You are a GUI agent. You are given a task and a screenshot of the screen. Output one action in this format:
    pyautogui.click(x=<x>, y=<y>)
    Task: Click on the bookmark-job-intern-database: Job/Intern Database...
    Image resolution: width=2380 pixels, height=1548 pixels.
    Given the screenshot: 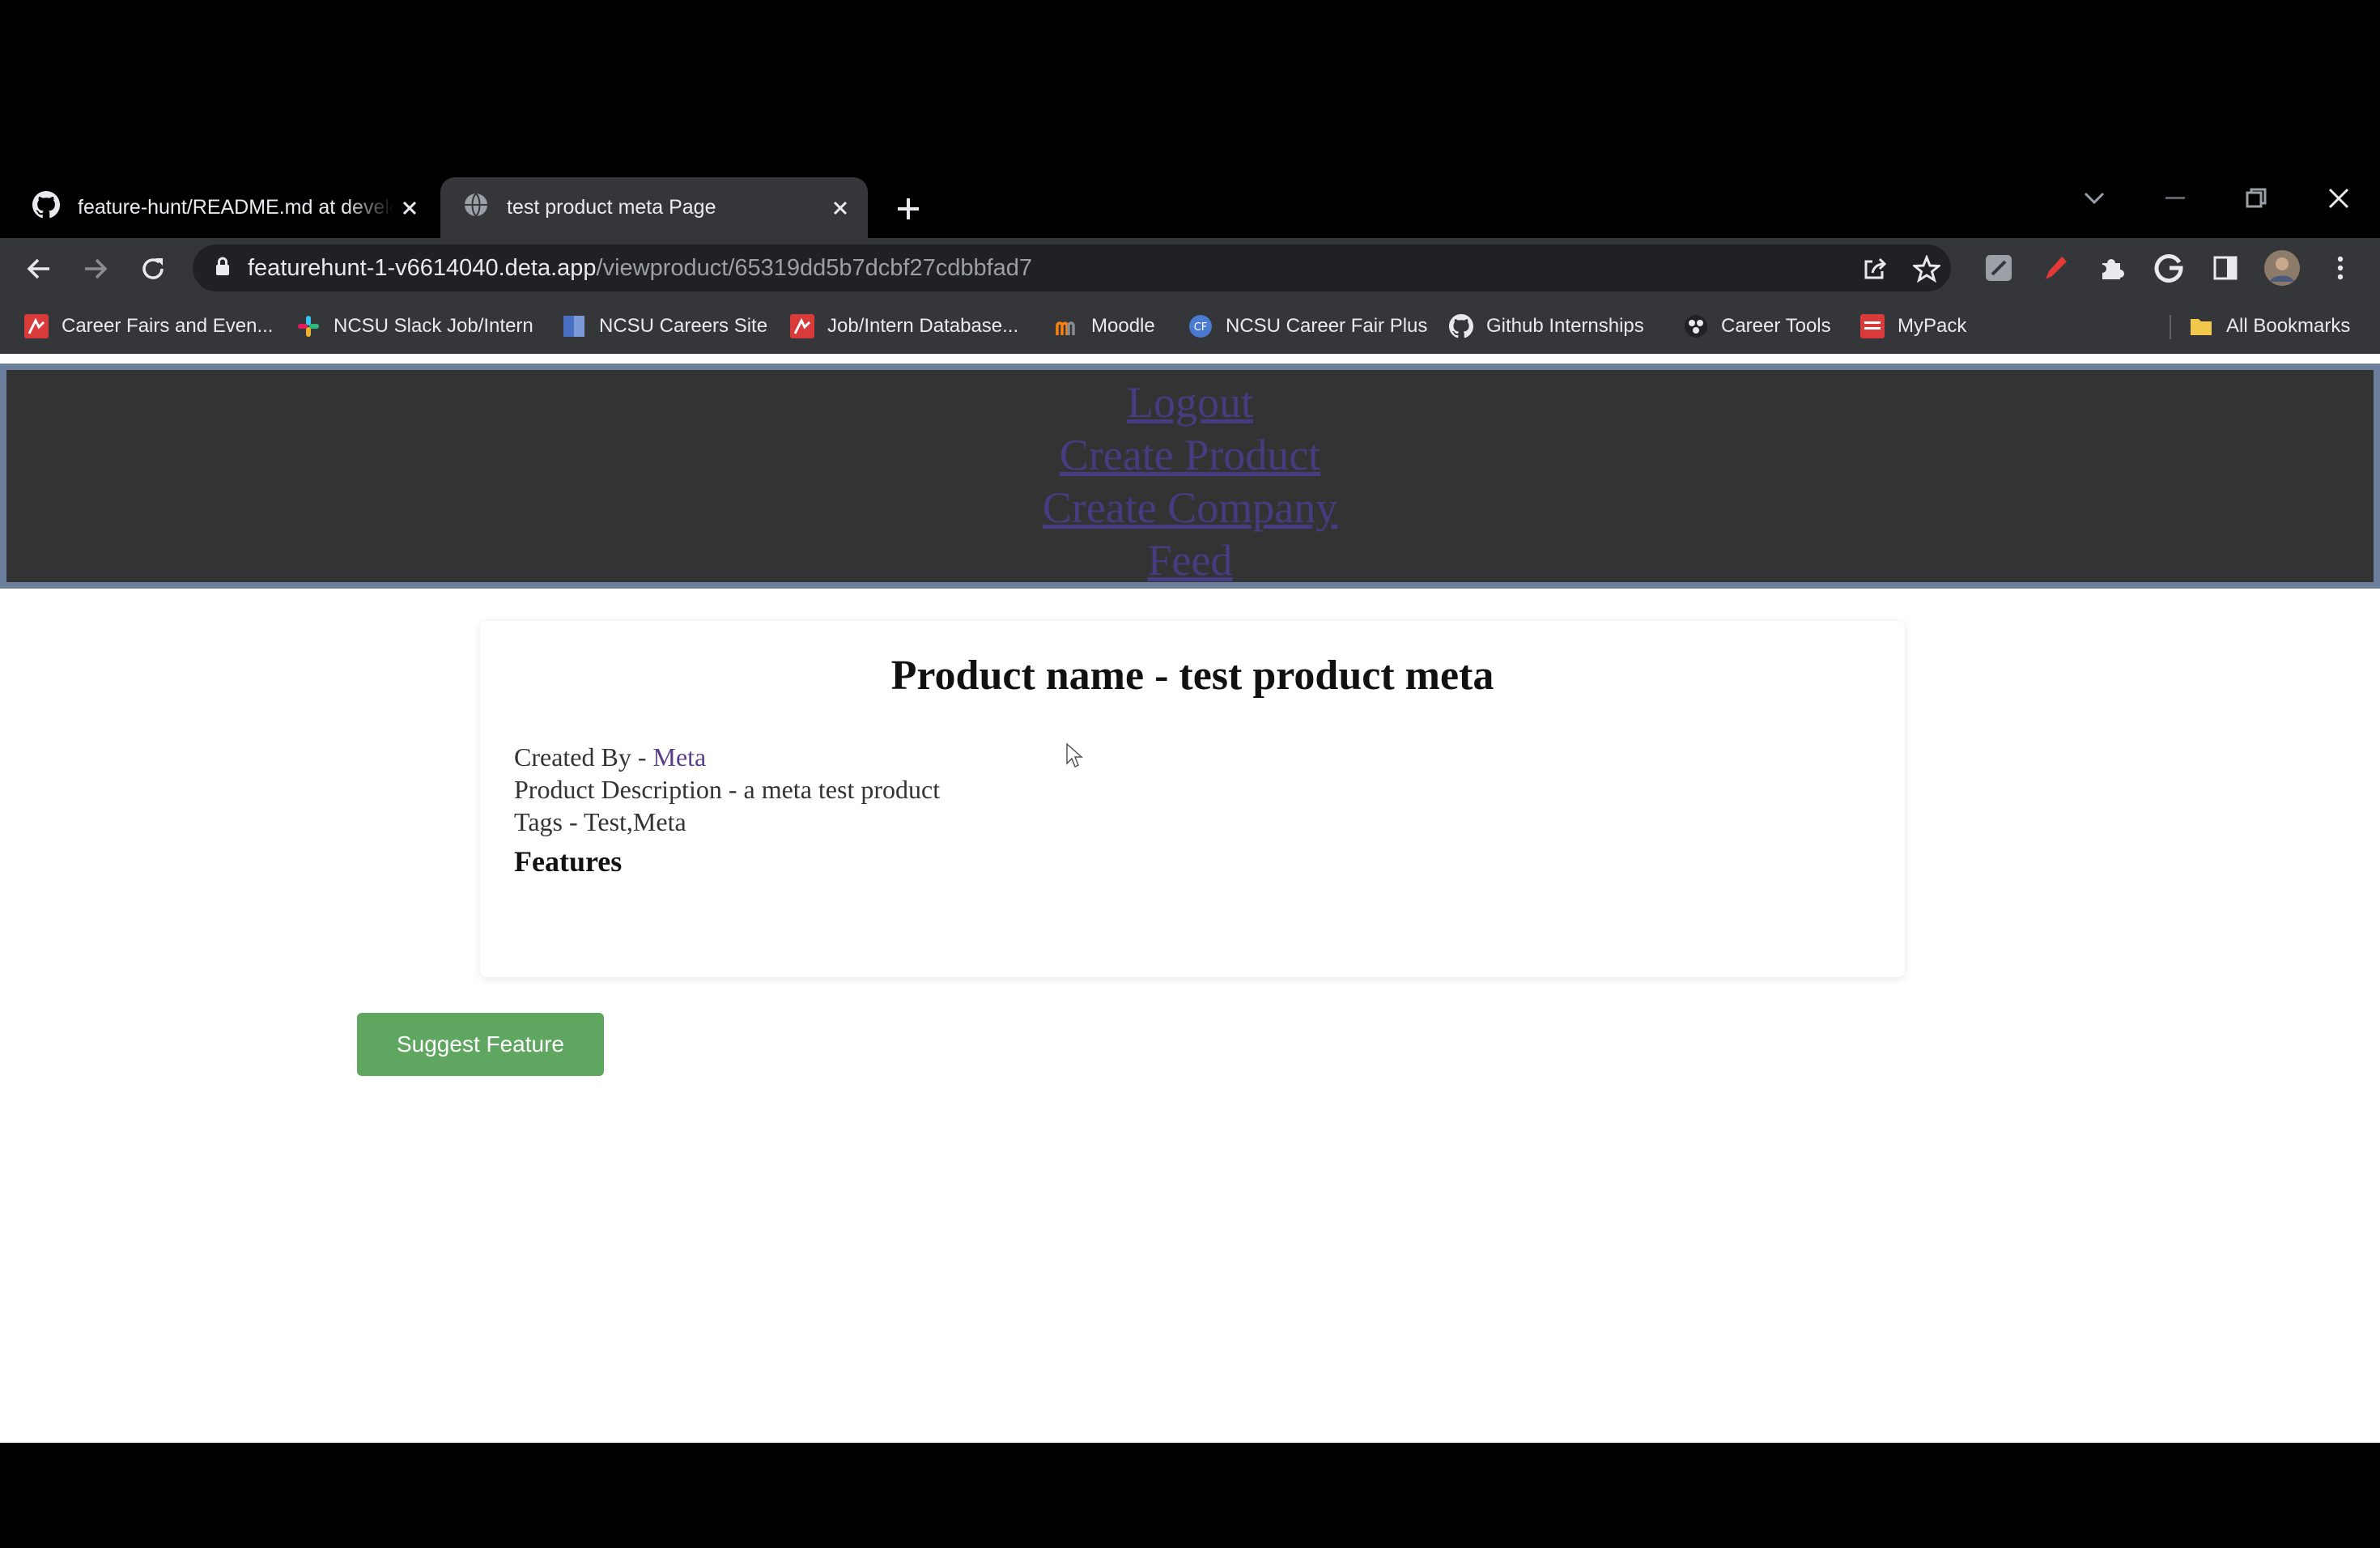 What is the action you would take?
    pyautogui.click(x=904, y=326)
    